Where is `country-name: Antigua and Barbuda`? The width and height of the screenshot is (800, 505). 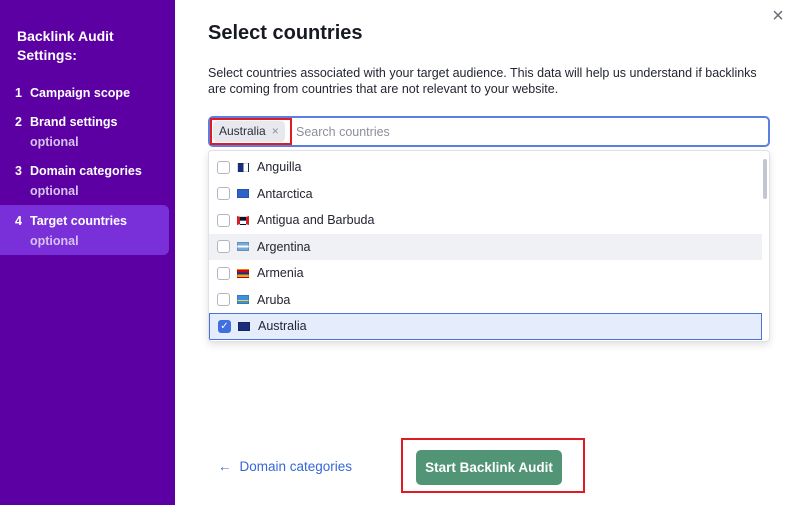 country-name: Antigua and Barbuda is located at coordinates (316, 220).